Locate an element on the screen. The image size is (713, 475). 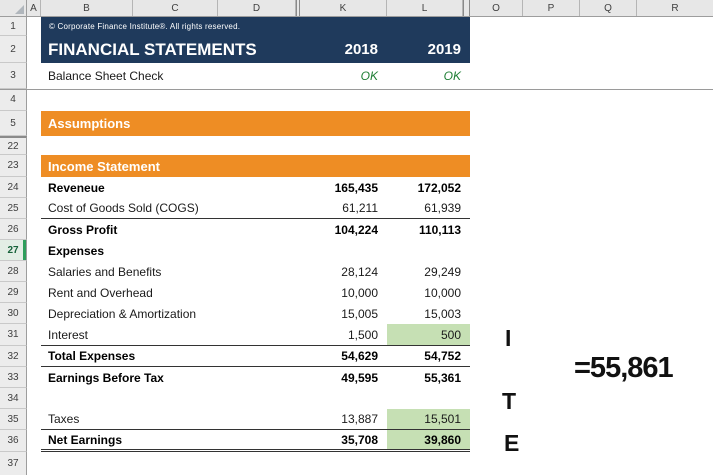
select-all-corner is located at coordinates (13, 8).